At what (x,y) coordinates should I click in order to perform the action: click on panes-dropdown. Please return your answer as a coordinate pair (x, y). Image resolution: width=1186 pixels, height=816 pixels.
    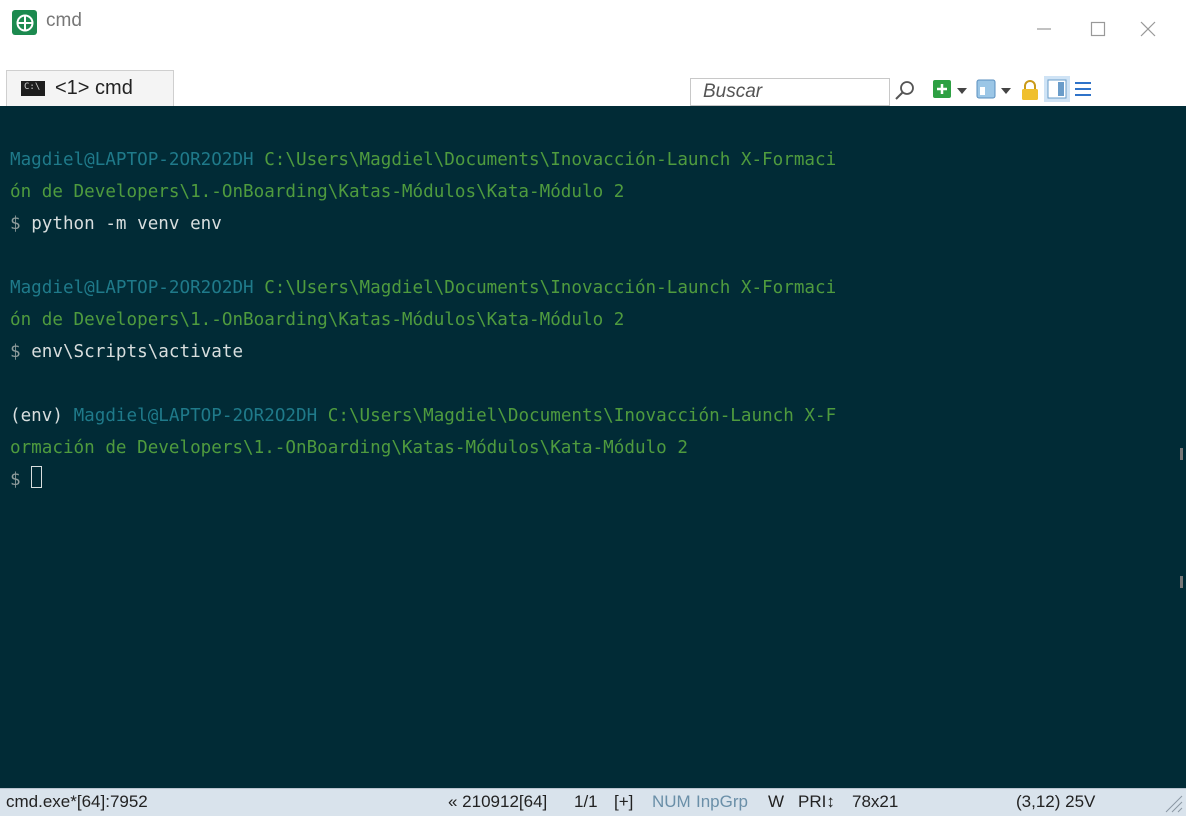
    Looking at the image, I should click on (1006, 91).